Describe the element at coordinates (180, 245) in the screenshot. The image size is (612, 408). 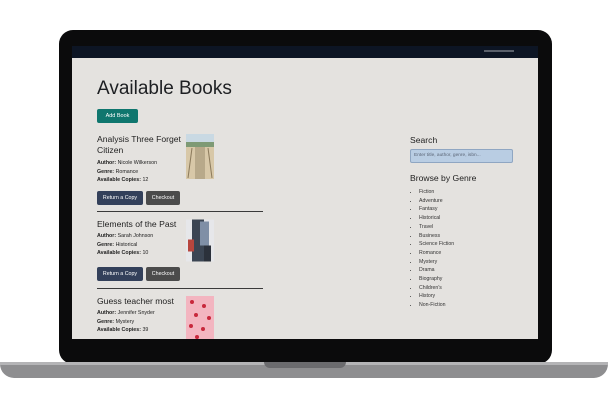
I see `book-genre: Genre: Historical` at that location.